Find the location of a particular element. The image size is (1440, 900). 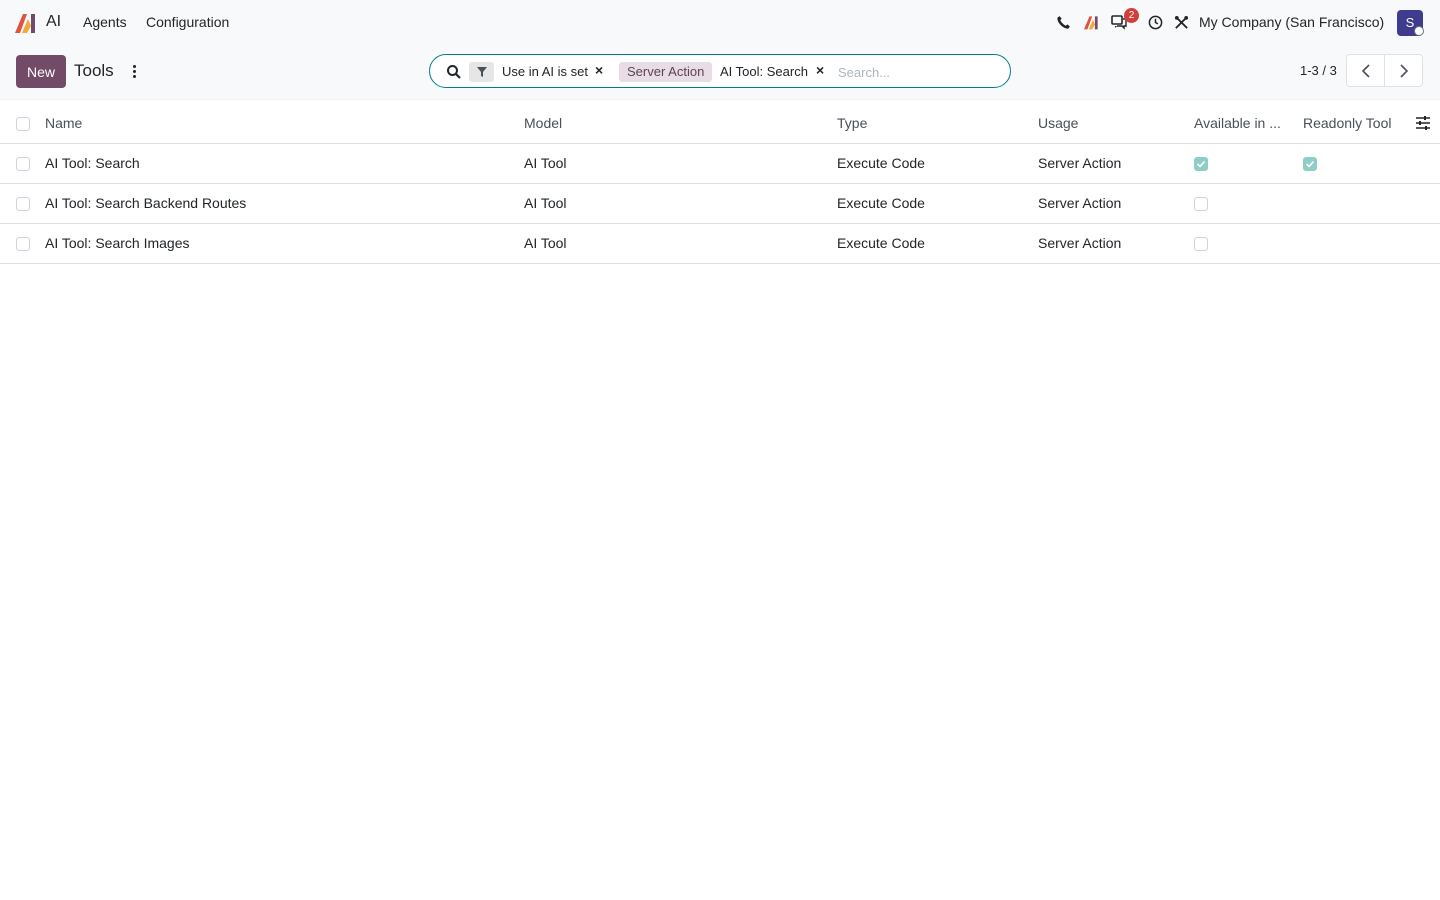

select-all-checkbox is located at coordinates (23, 124).